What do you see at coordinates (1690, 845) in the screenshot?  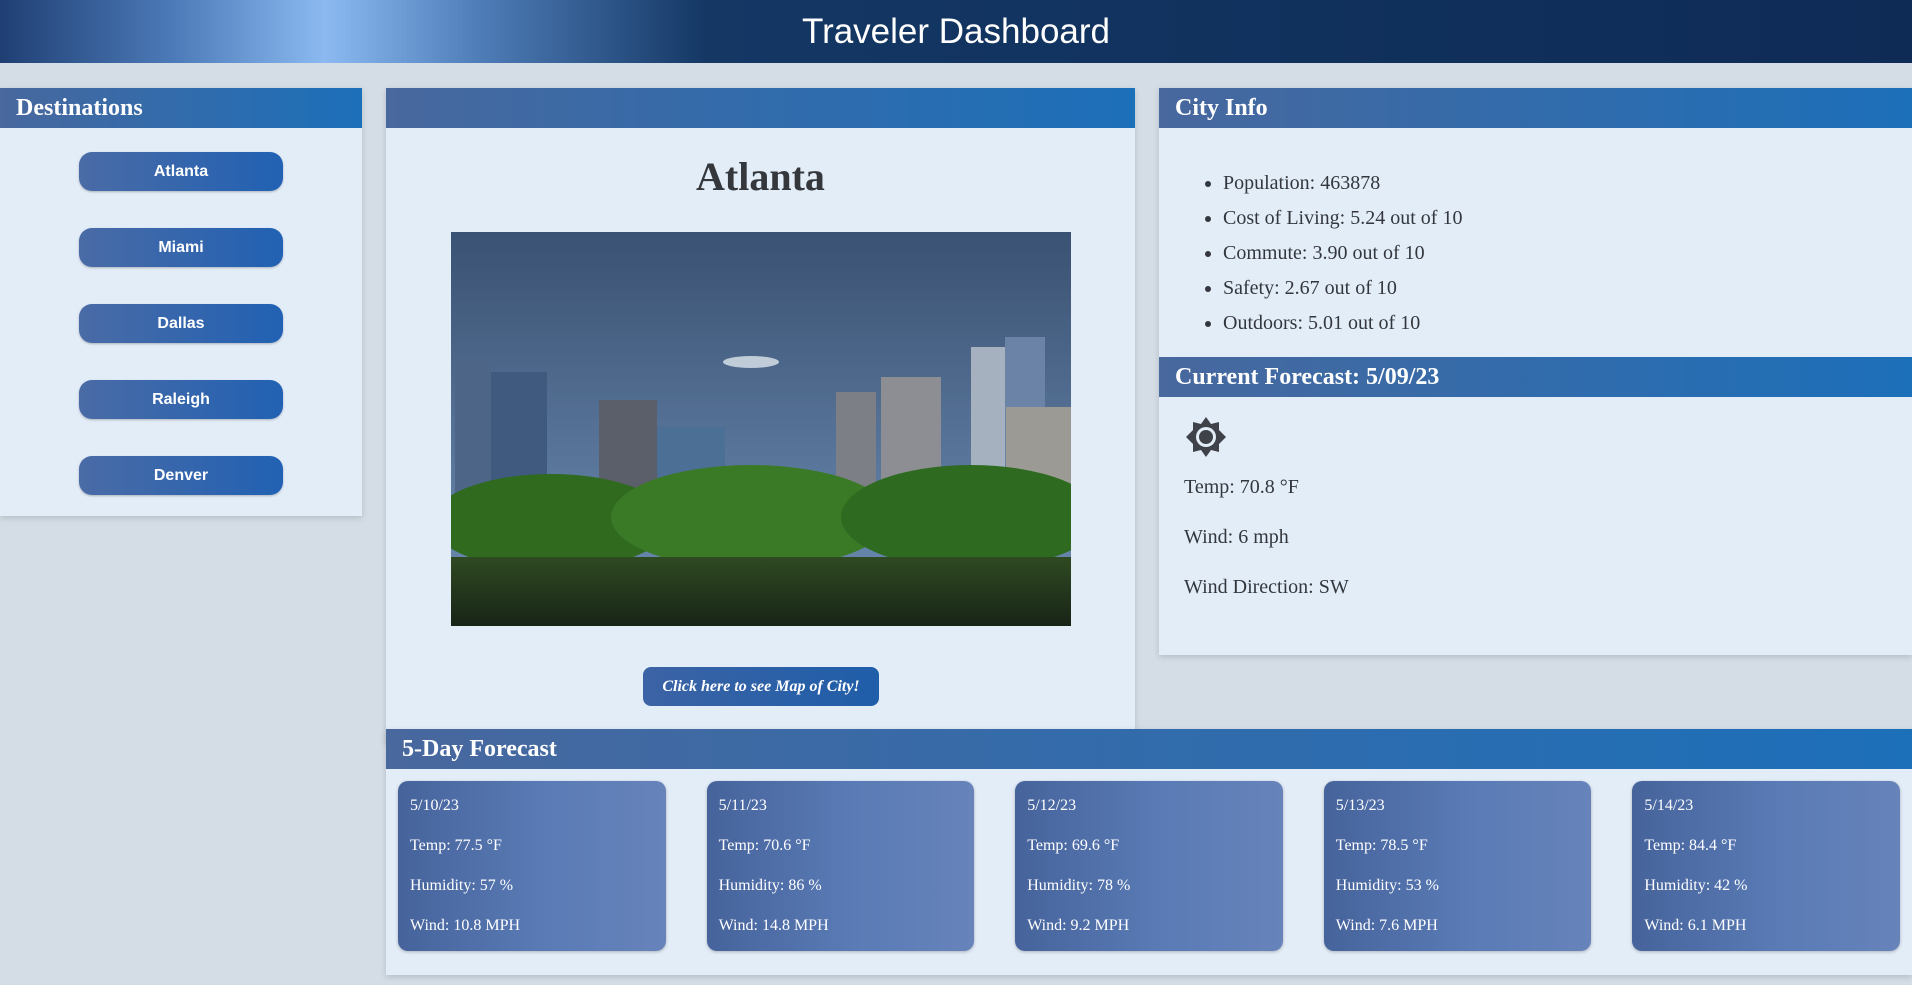 I see `forecast-temp: Temp: 84.4 °F` at bounding box center [1690, 845].